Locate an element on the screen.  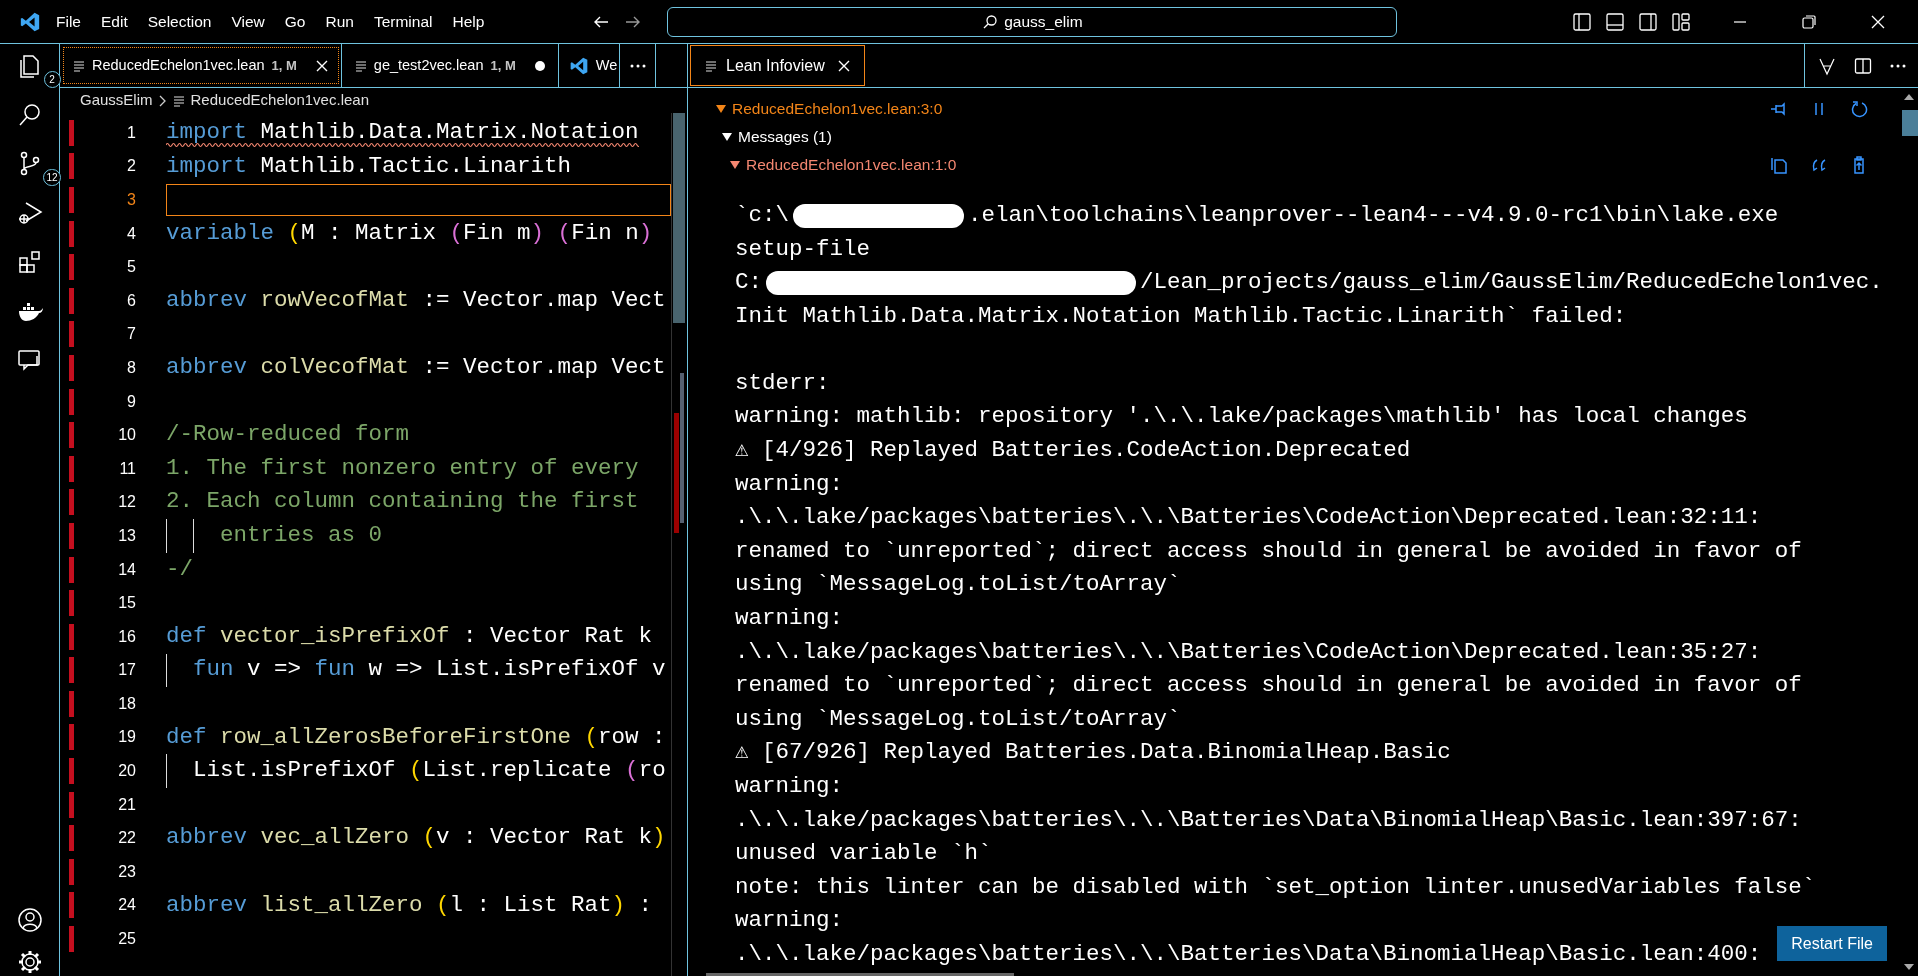
editor-tab: ge_test2vec.lean 1, M is located at coordinates (450, 65).